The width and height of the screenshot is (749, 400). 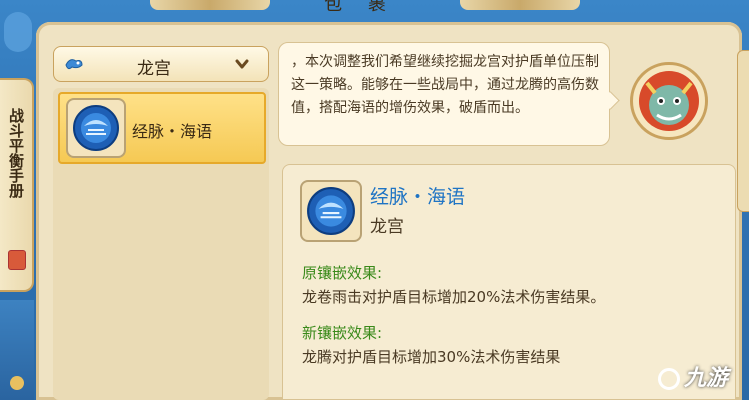 I want to click on side-tab-battle-manual: 战斗平衡手册, so click(x=17, y=185).